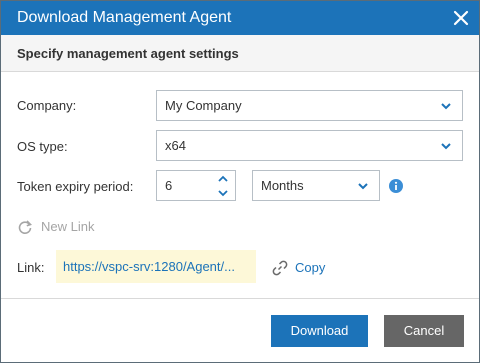  I want to click on copy-label: Copy, so click(310, 267).